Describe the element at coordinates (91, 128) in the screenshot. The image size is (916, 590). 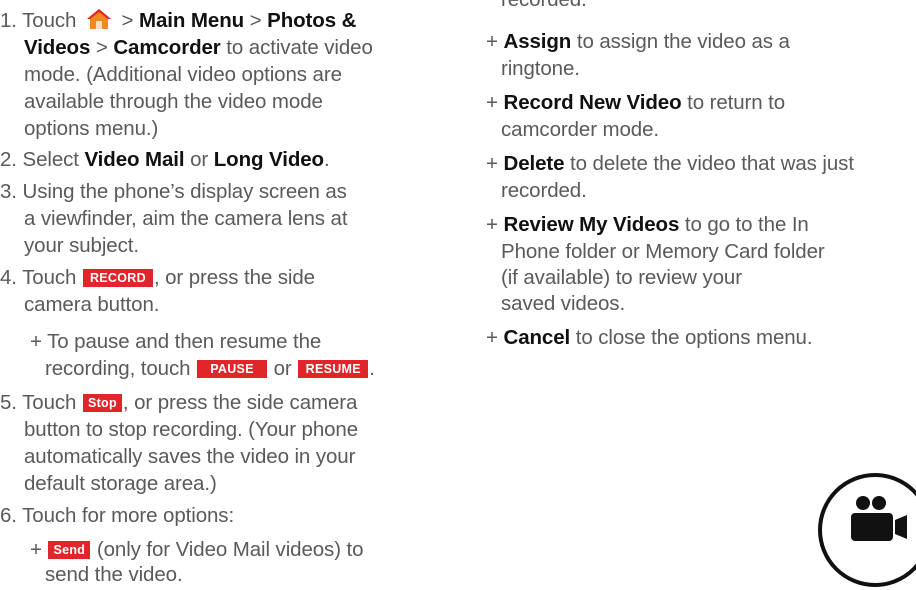
I see `step-1-line-5: options menu.)` at that location.